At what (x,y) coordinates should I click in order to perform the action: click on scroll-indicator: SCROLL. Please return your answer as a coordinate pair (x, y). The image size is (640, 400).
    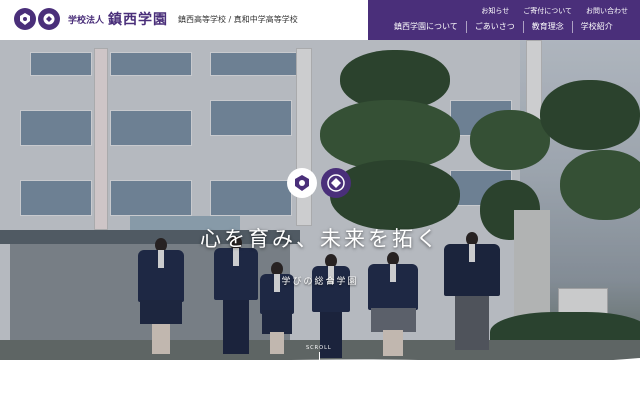
    Looking at the image, I should click on (319, 348).